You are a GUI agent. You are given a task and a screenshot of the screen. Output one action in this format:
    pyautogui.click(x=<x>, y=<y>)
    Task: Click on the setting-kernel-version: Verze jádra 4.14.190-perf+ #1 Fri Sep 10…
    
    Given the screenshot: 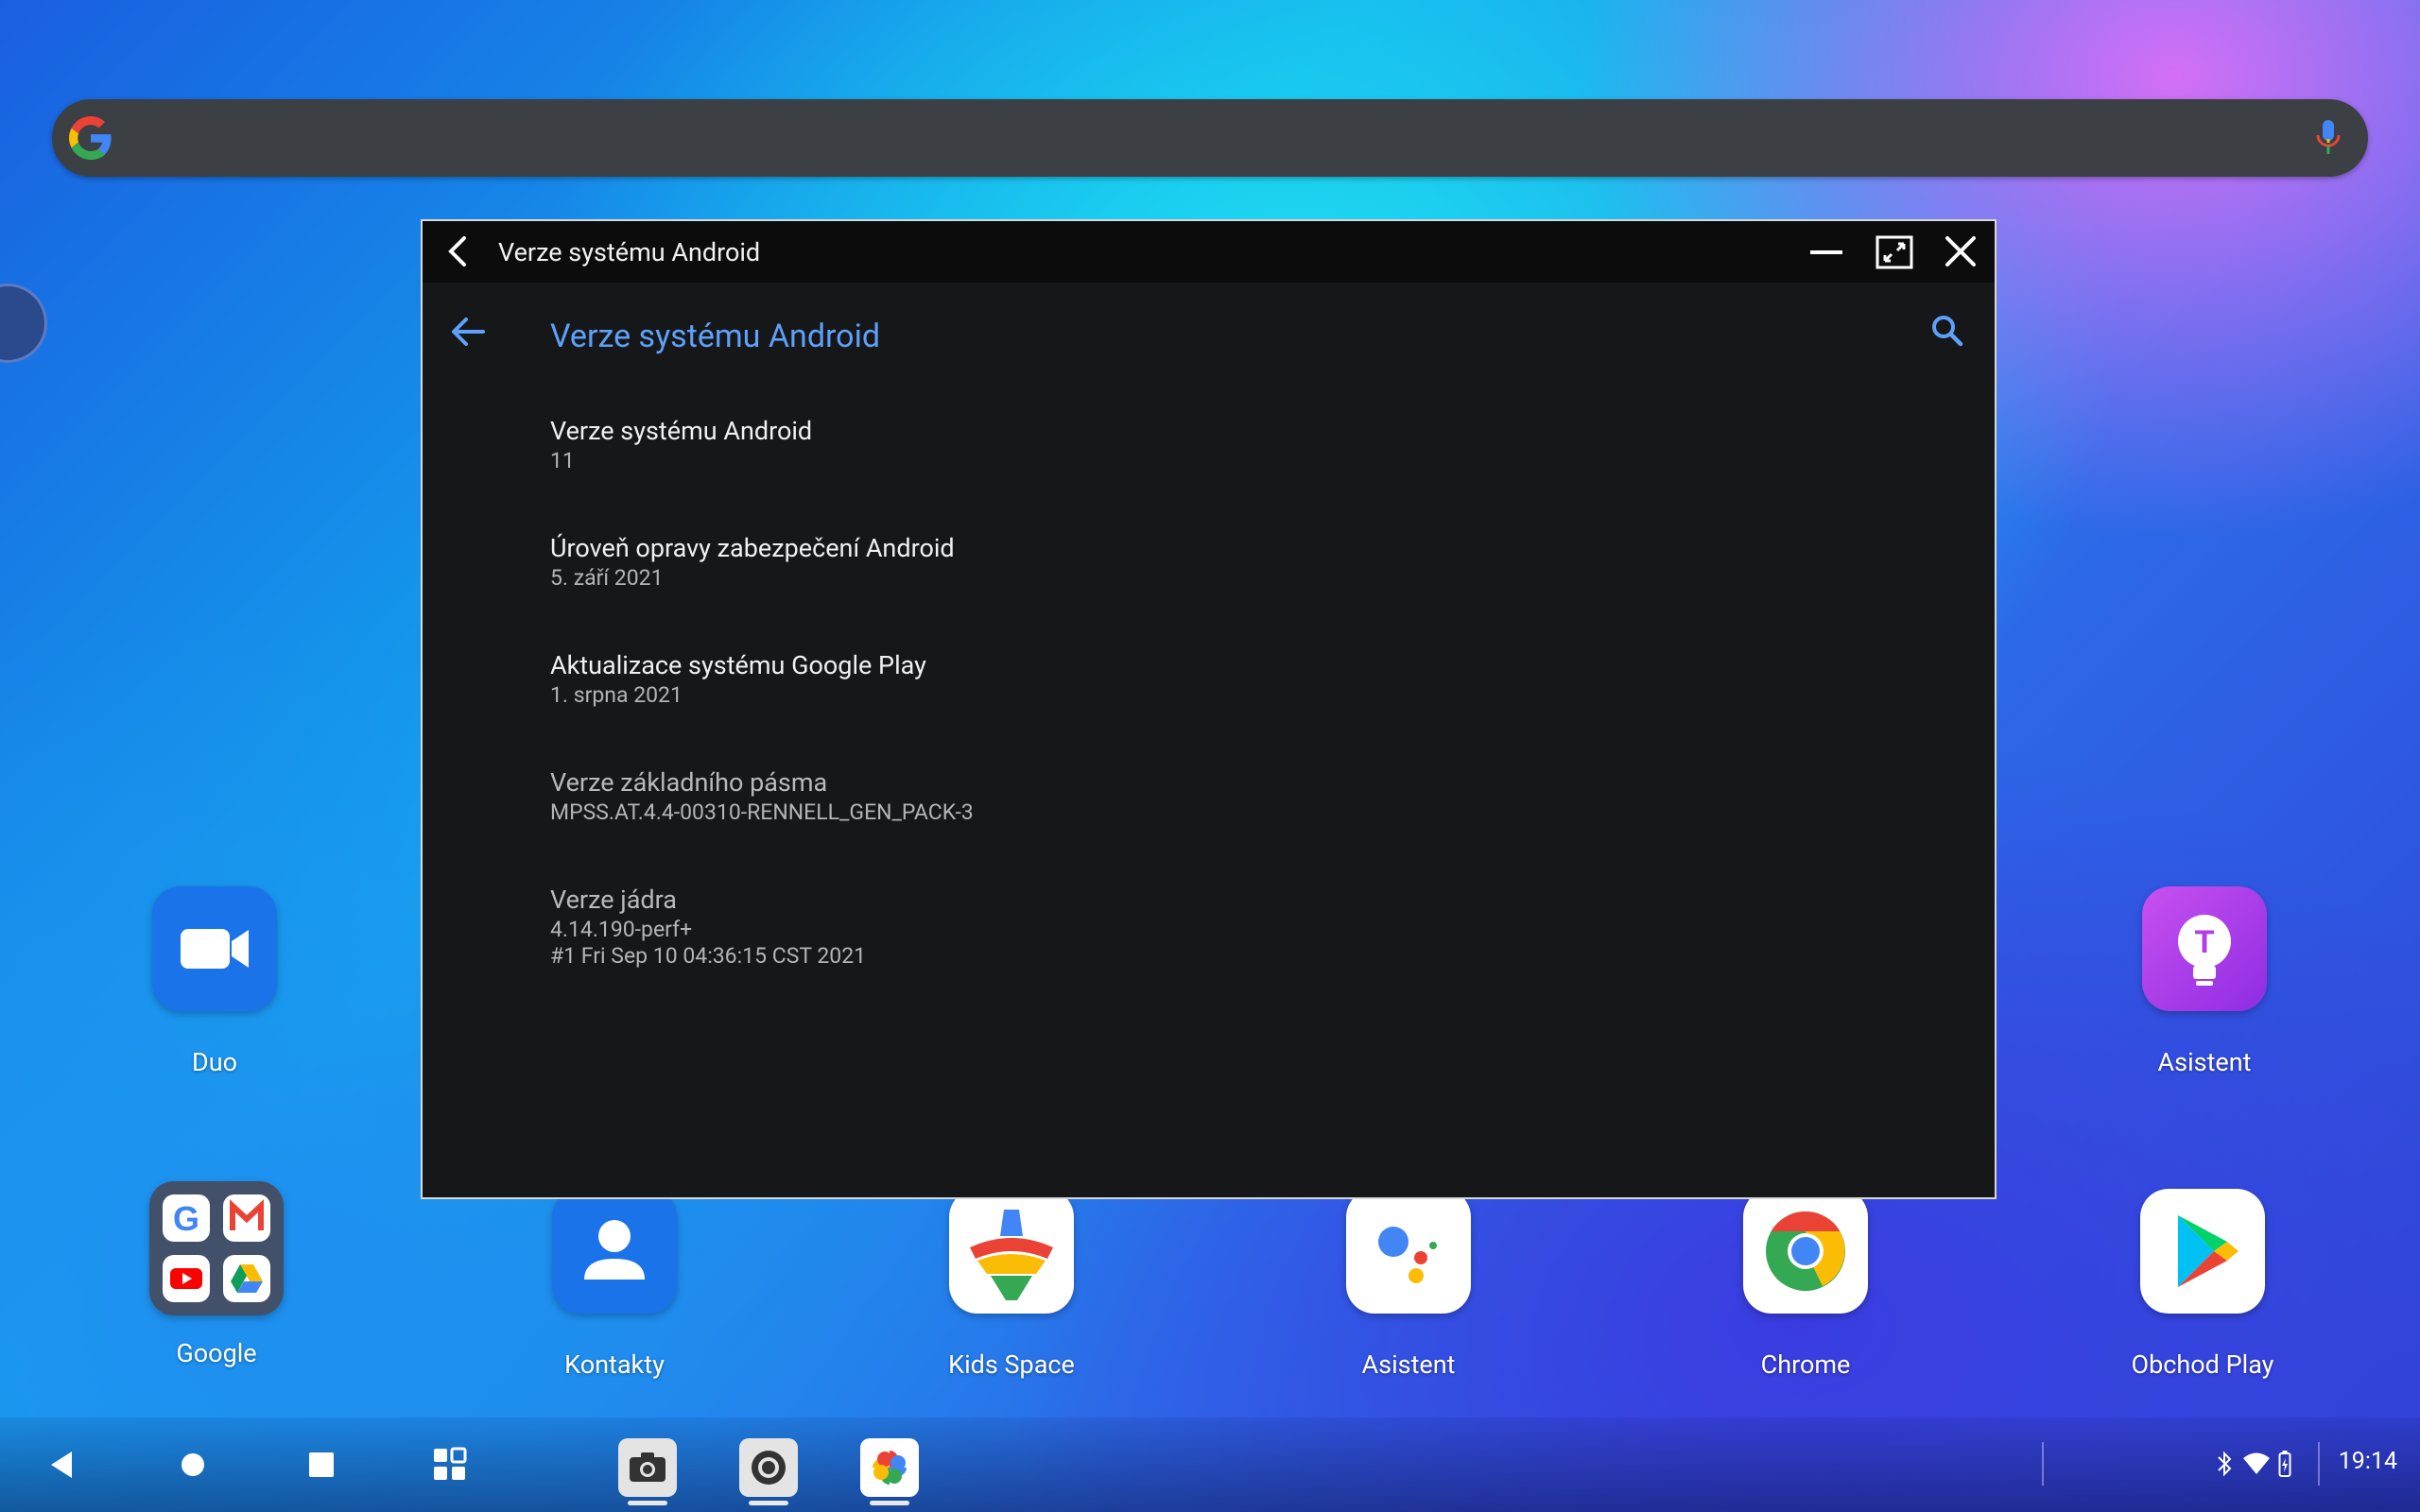 What is the action you would take?
    pyautogui.click(x=708, y=926)
    